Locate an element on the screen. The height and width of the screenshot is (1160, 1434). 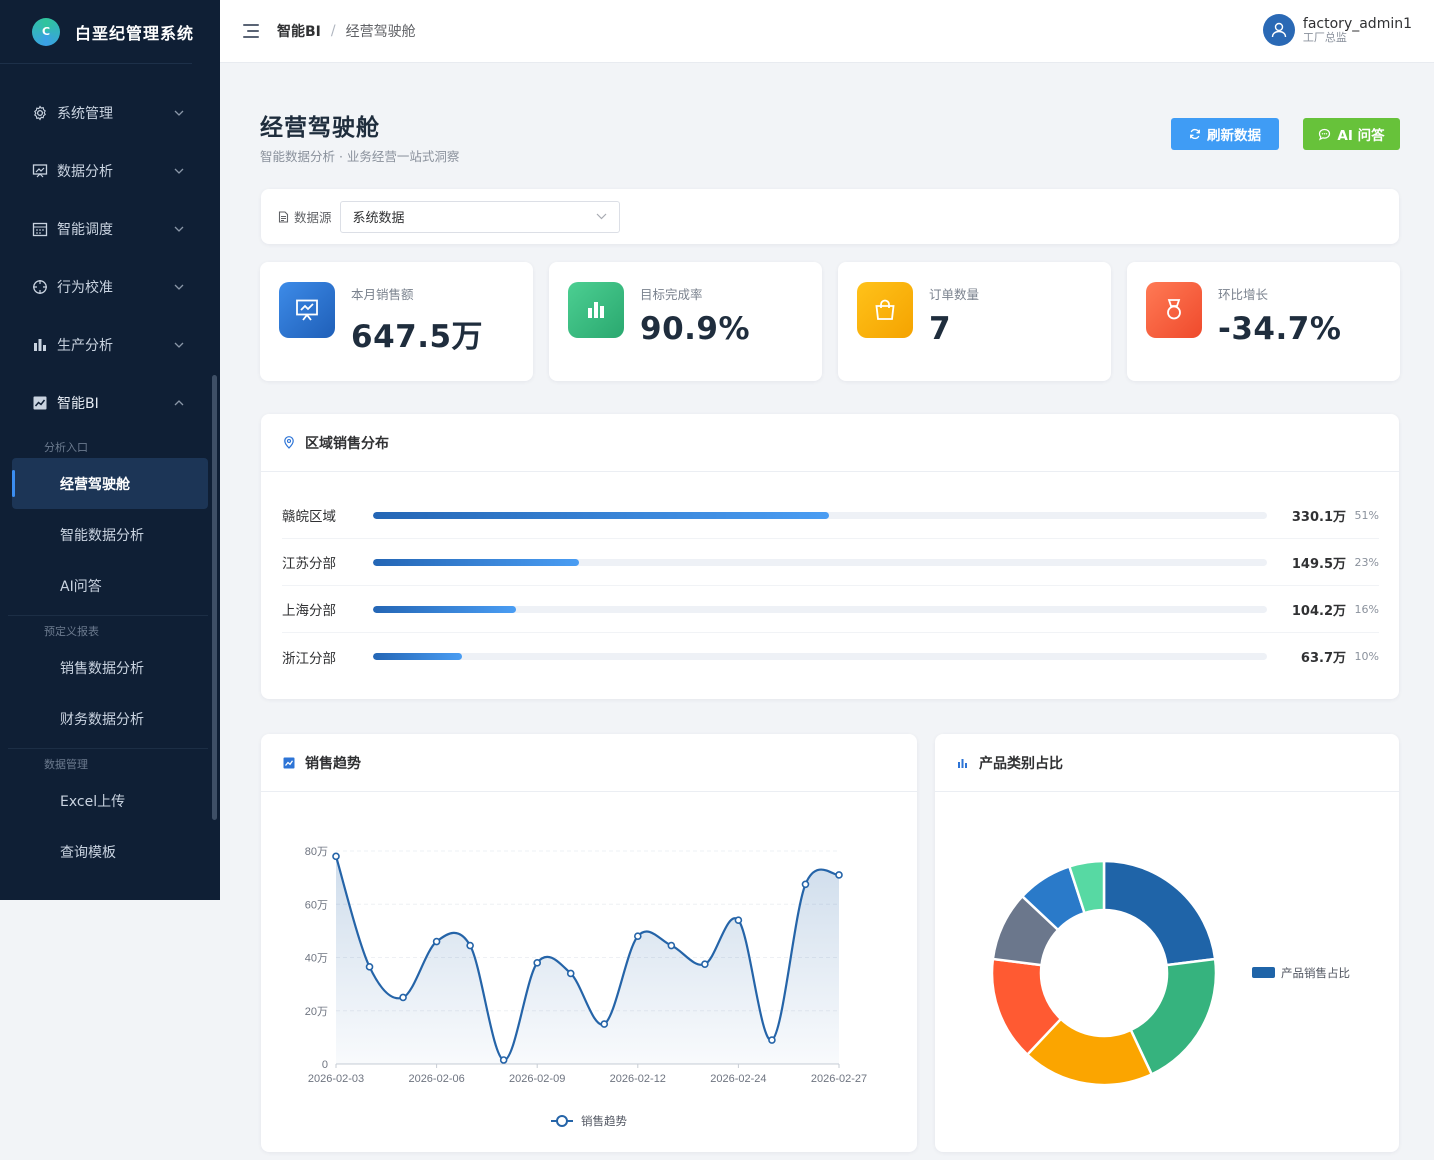
kpi-card-growth: 环比增长 -34.7% is located at coordinates (1263, 321).